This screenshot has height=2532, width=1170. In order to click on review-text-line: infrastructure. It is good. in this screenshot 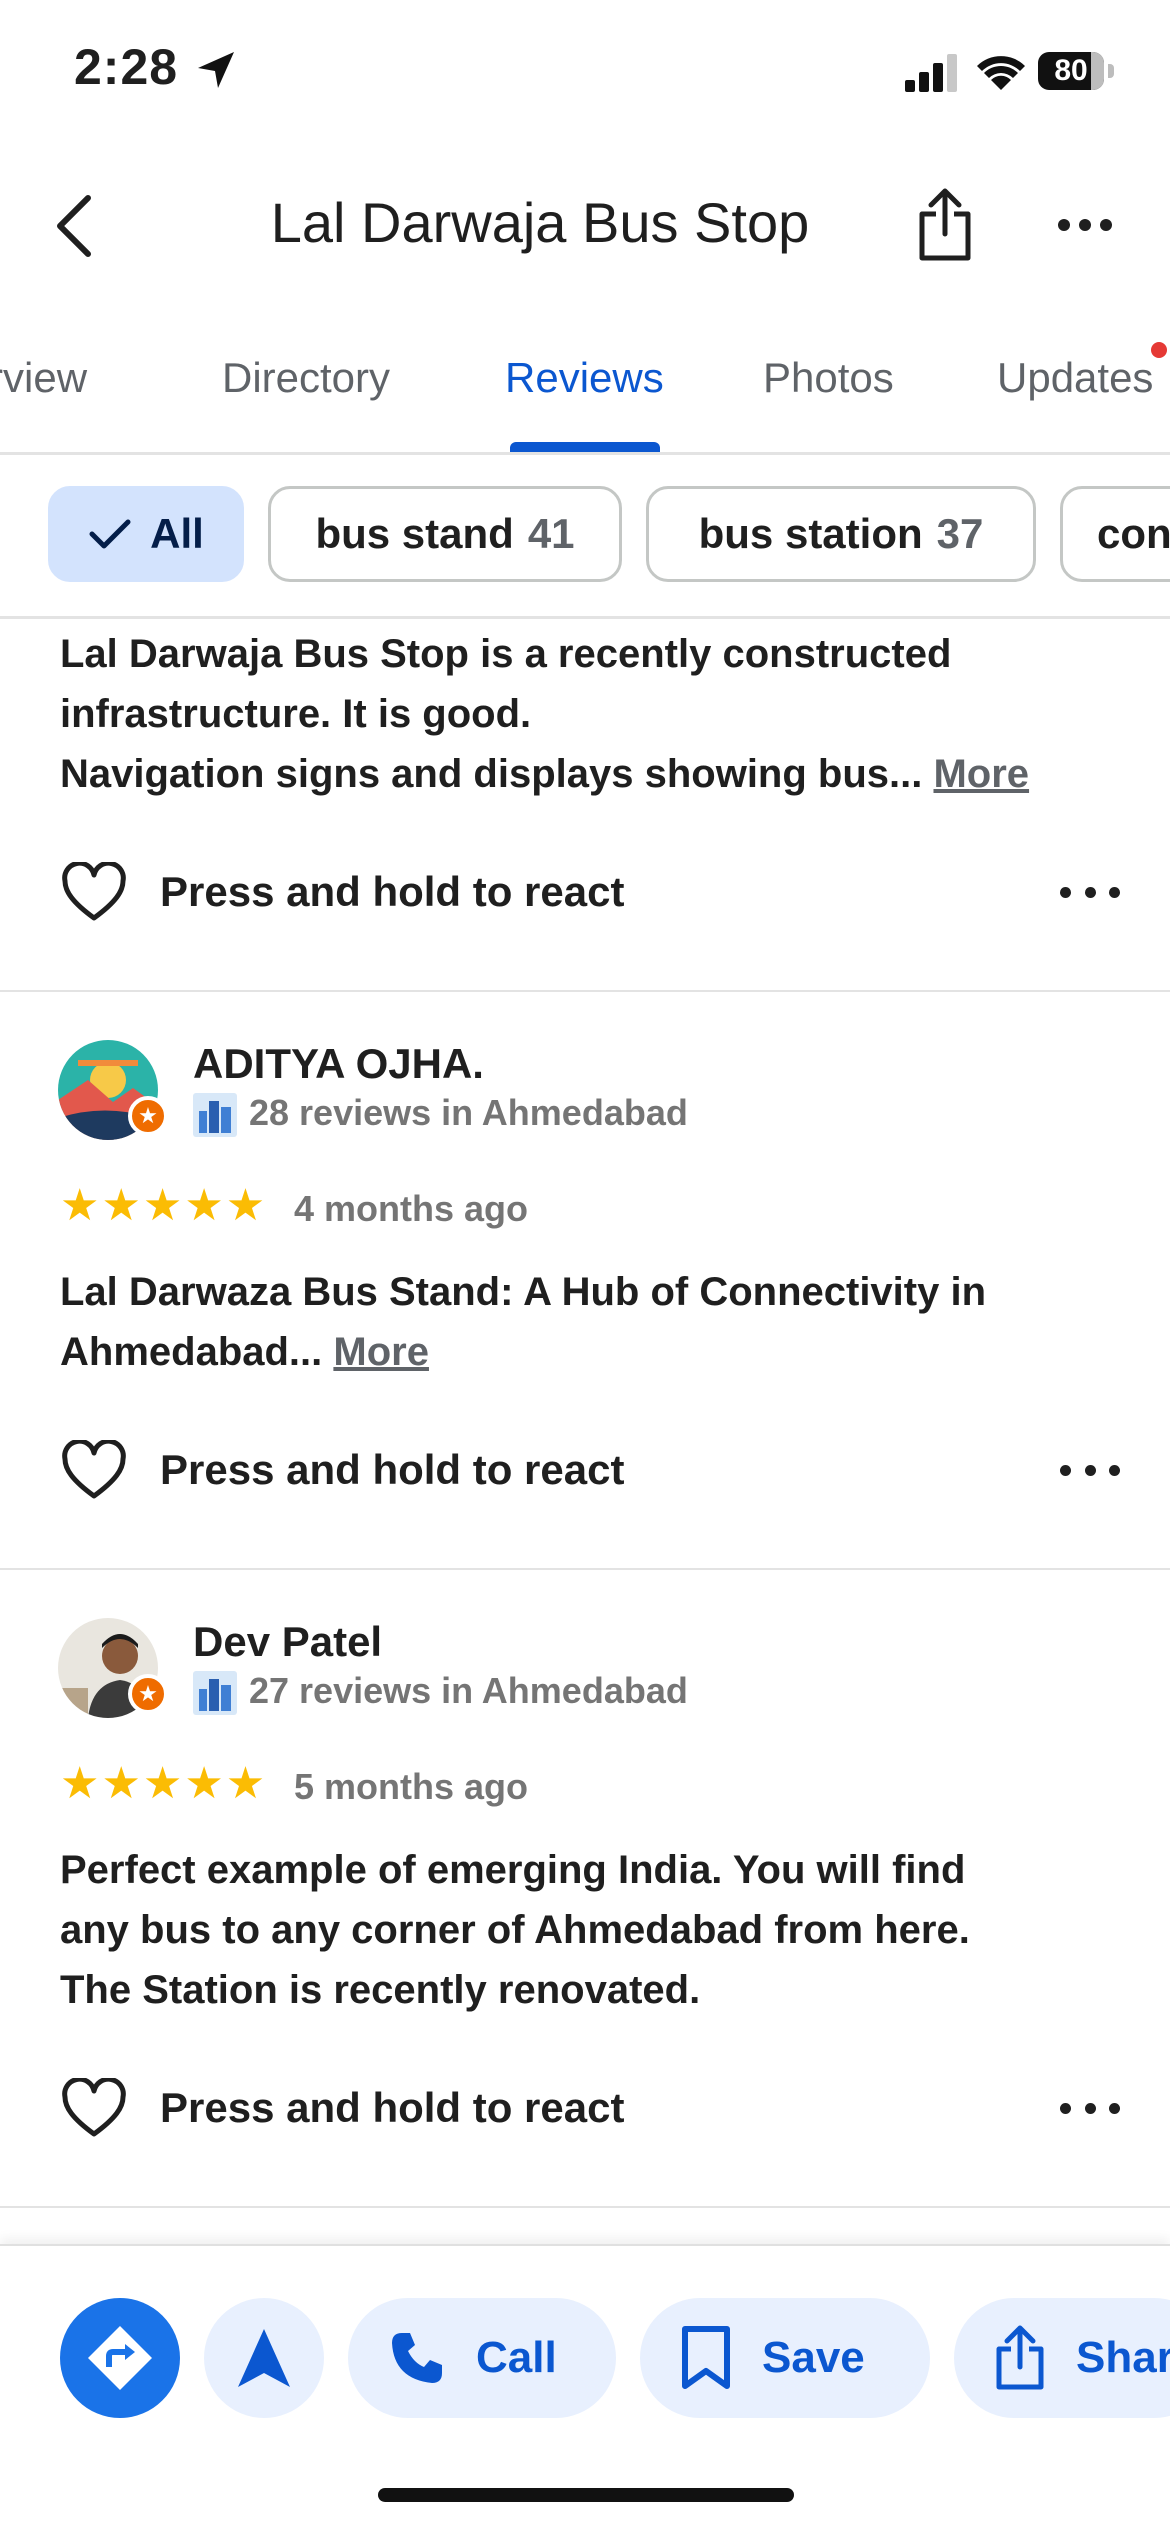, I will do `click(296, 714)`.